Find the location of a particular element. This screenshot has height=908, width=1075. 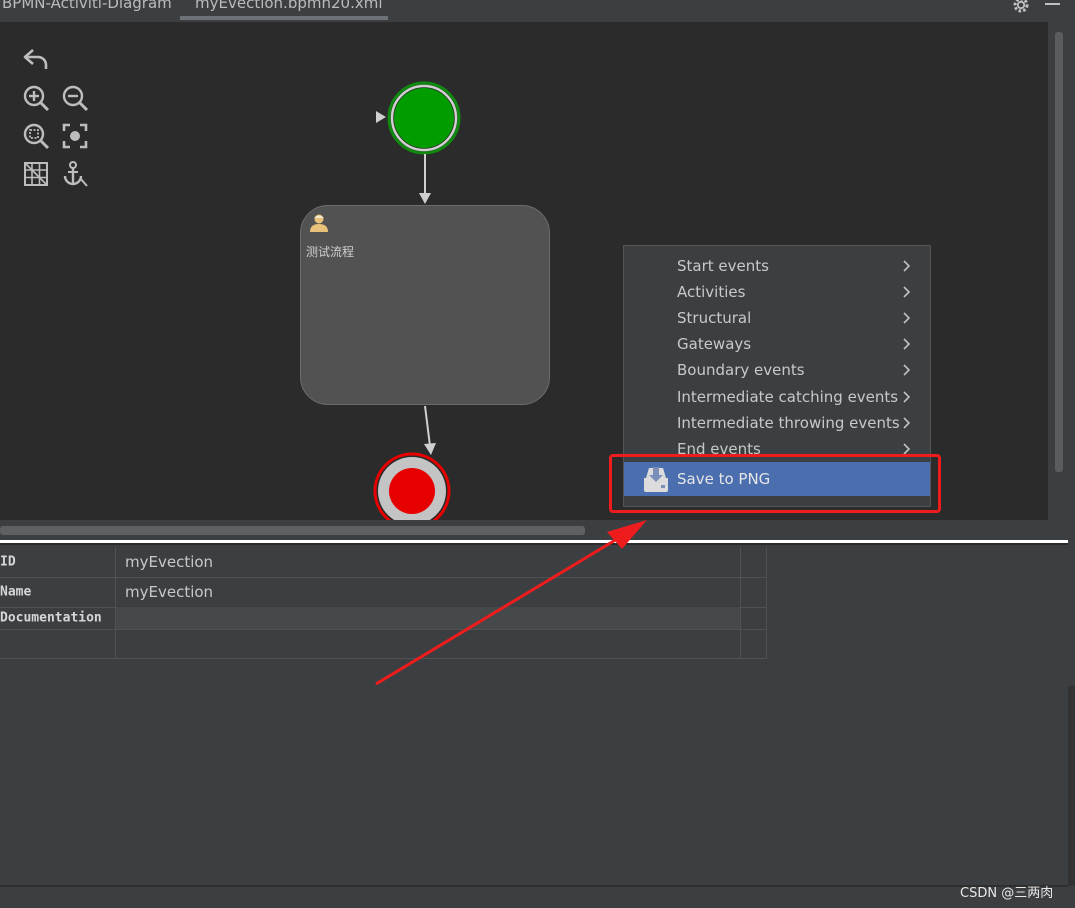

active-tab-indicator is located at coordinates (284, 18).